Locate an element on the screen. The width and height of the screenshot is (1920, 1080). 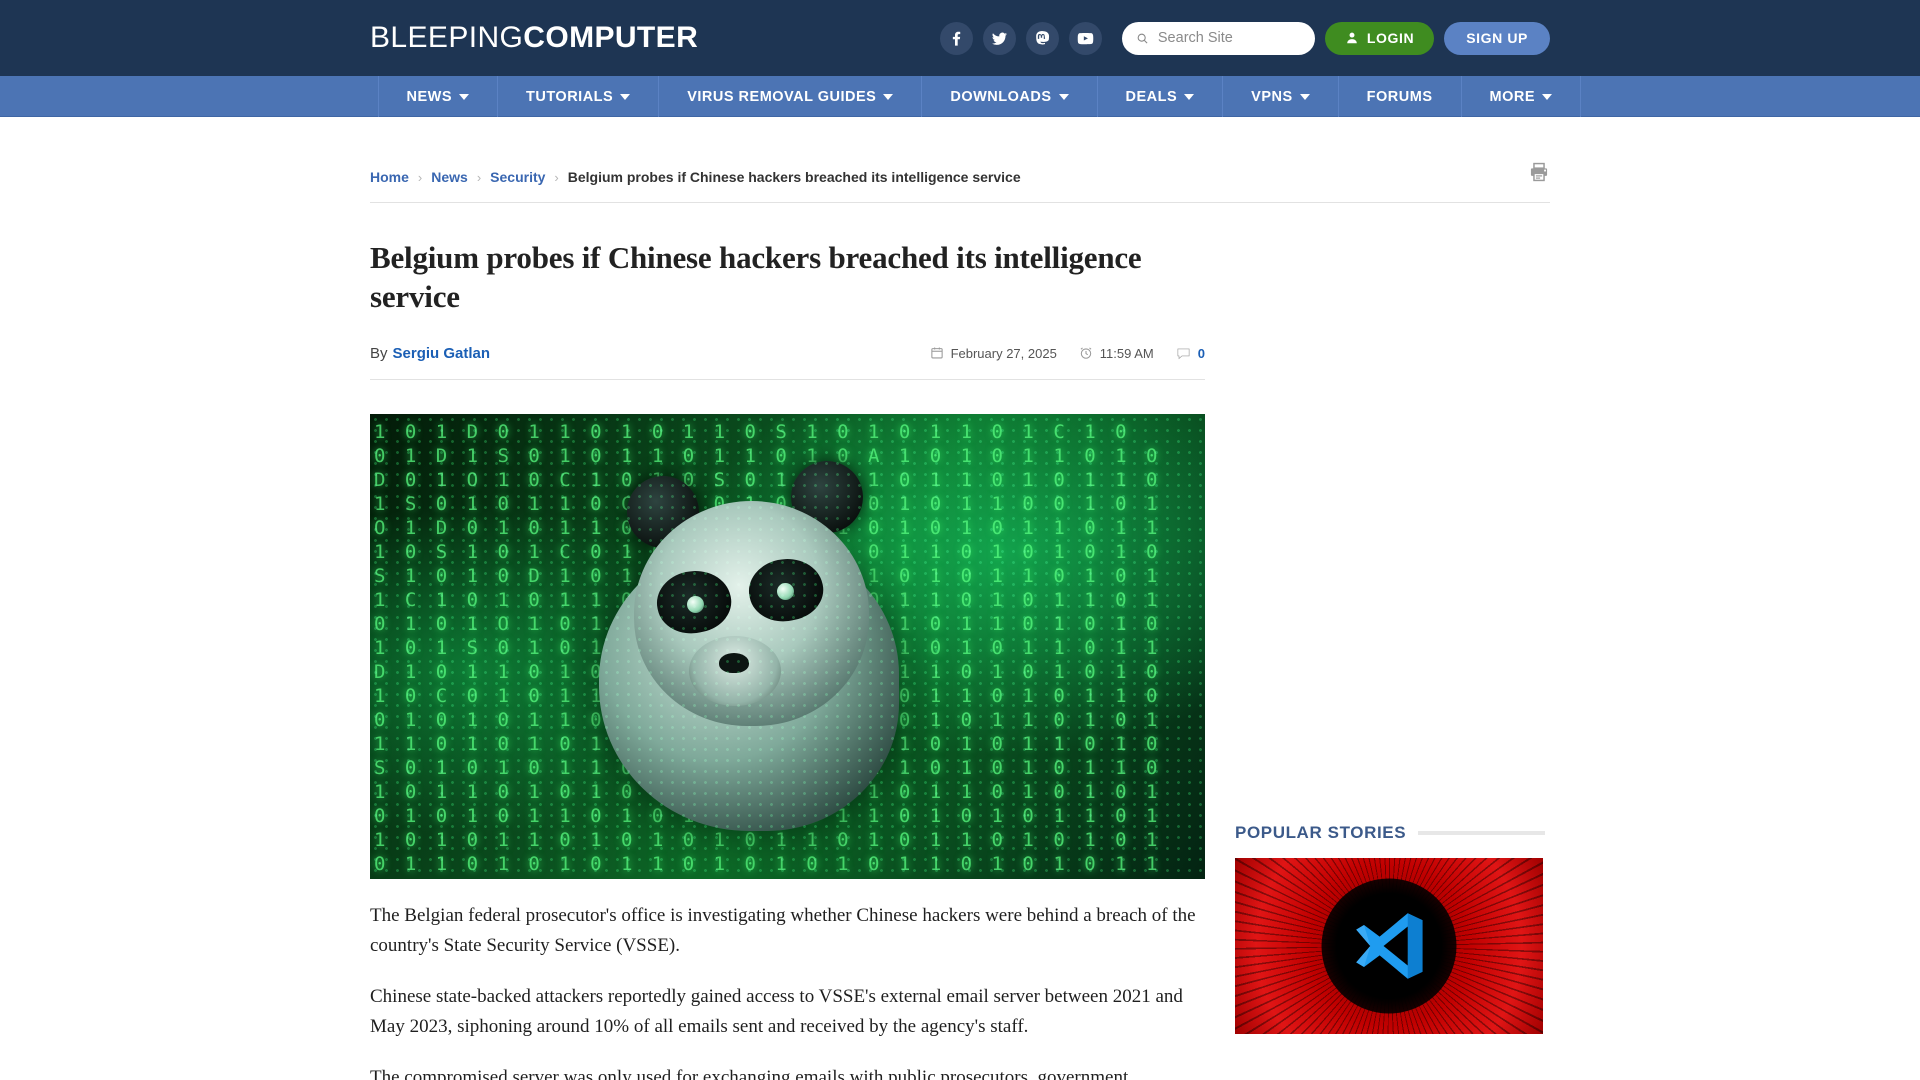
facebook-icon is located at coordinates (956, 38).